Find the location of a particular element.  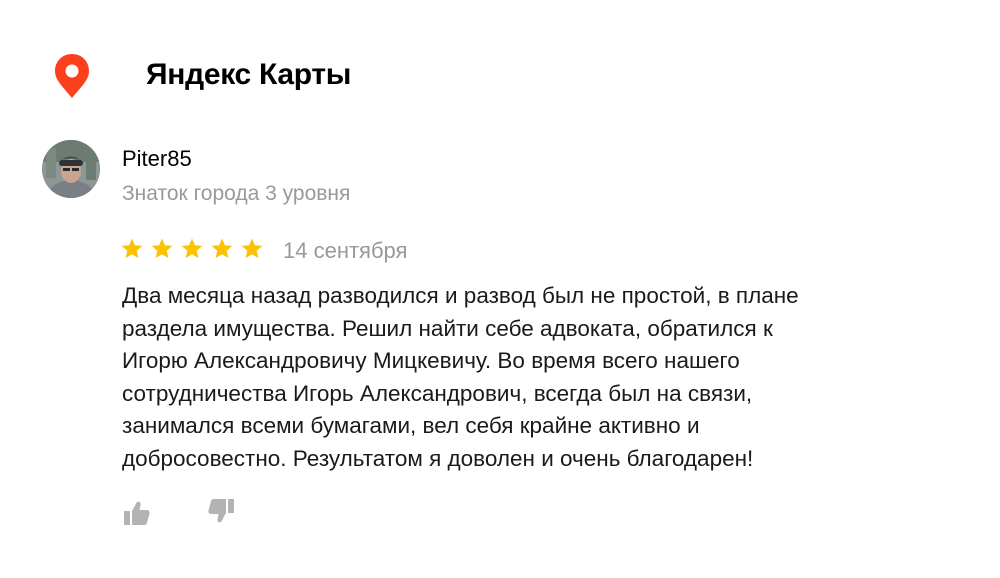

like-button is located at coordinates (137, 513).